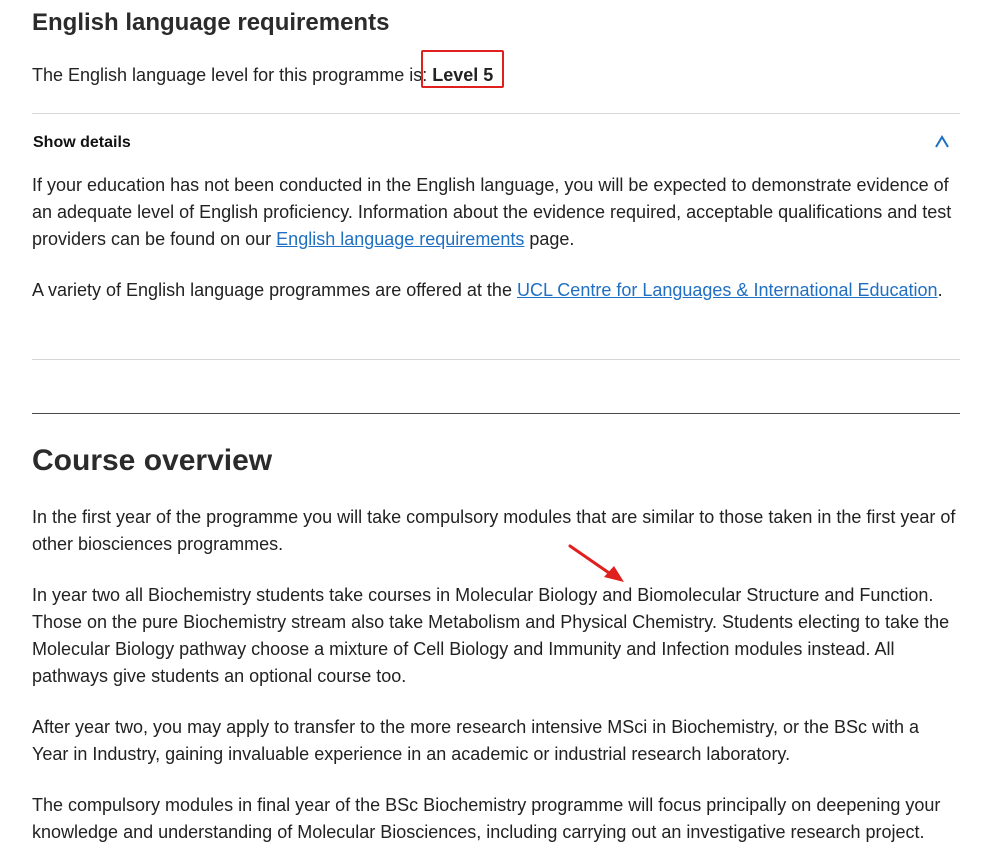 The height and width of the screenshot is (846, 1003). What do you see at coordinates (596, 563) in the screenshot?
I see `red-arrow-annotation-icon` at bounding box center [596, 563].